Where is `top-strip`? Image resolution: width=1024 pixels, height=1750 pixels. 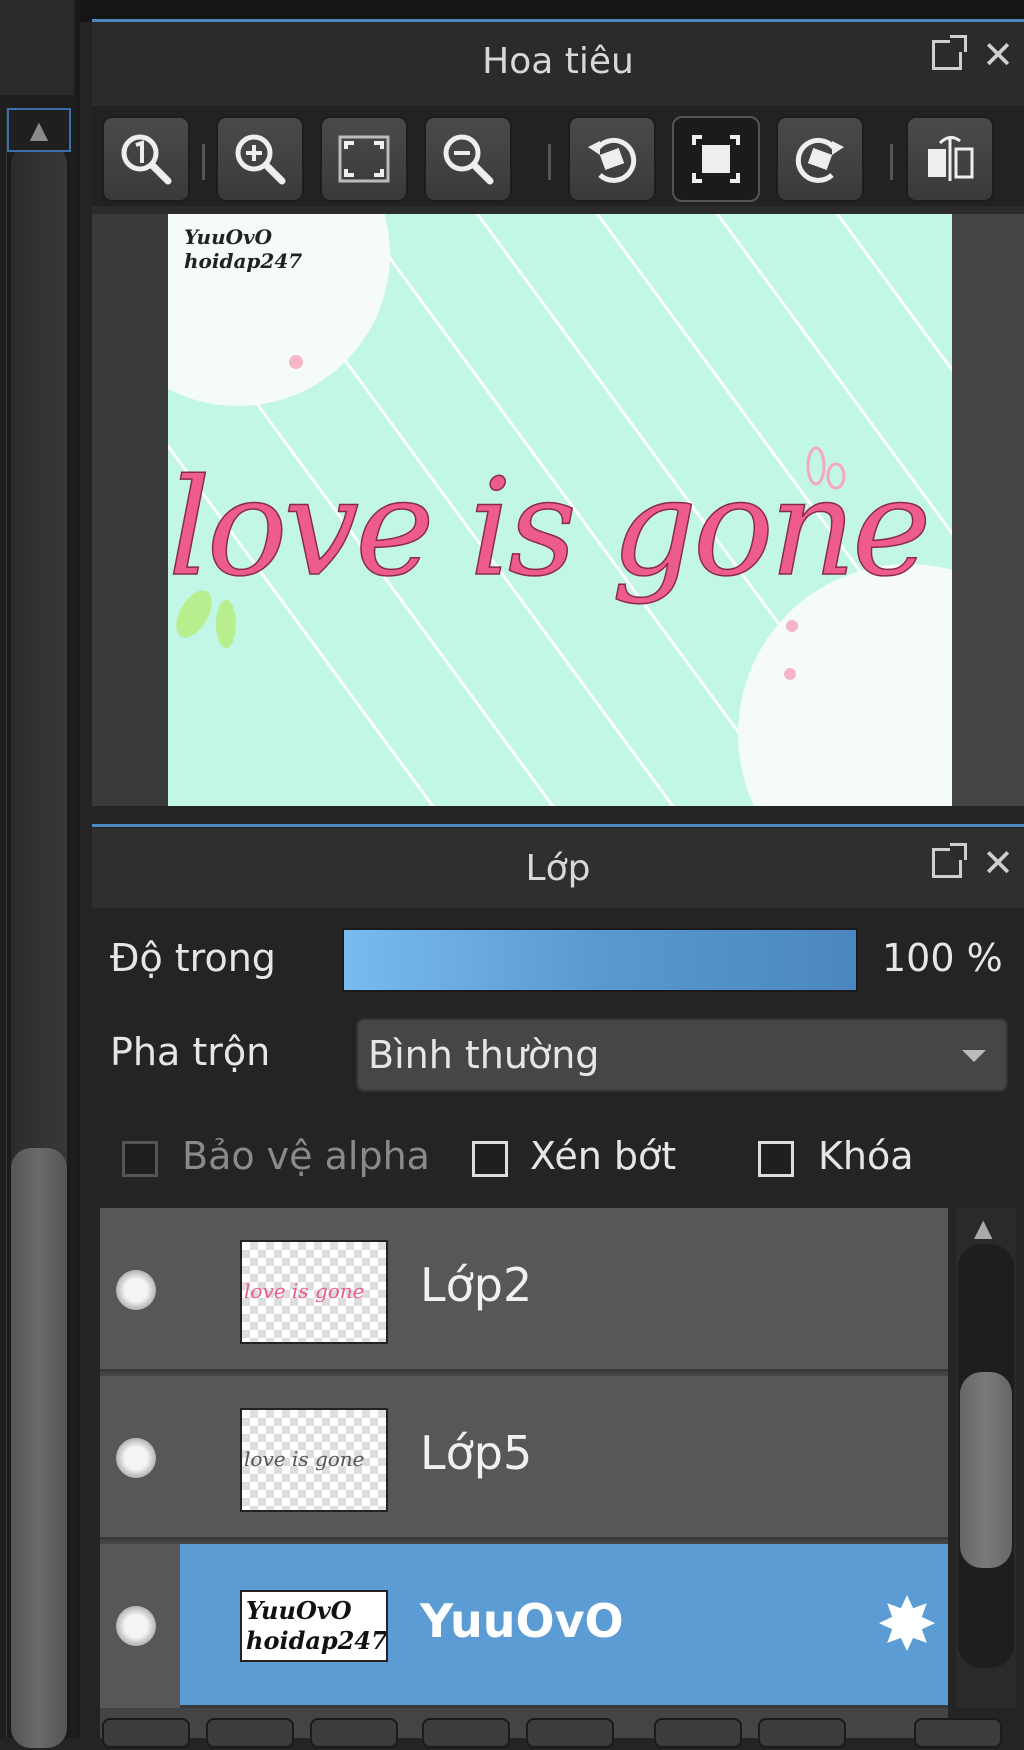 top-strip is located at coordinates (552, 11).